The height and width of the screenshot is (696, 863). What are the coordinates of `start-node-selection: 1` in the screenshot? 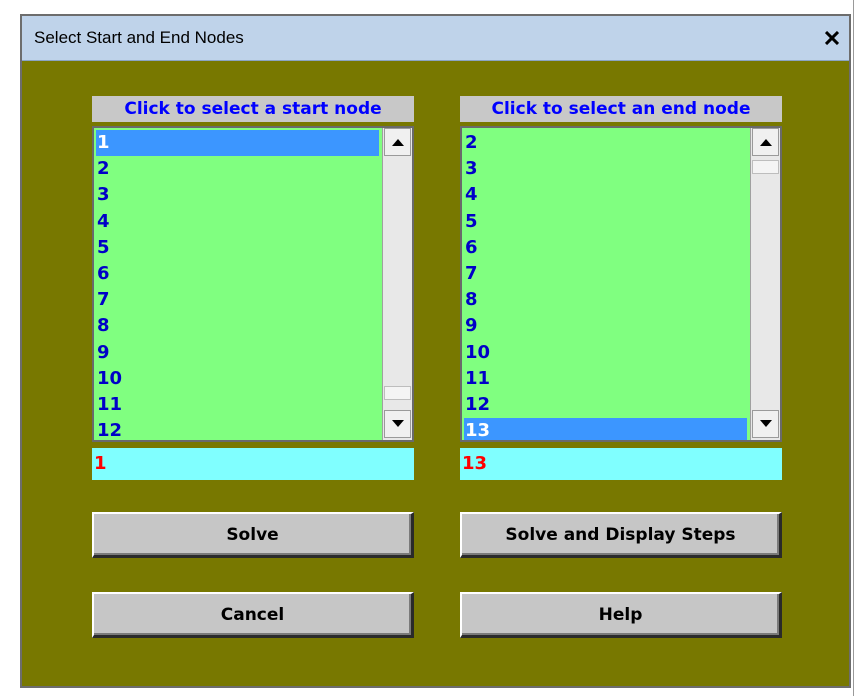 It's located at (253, 464).